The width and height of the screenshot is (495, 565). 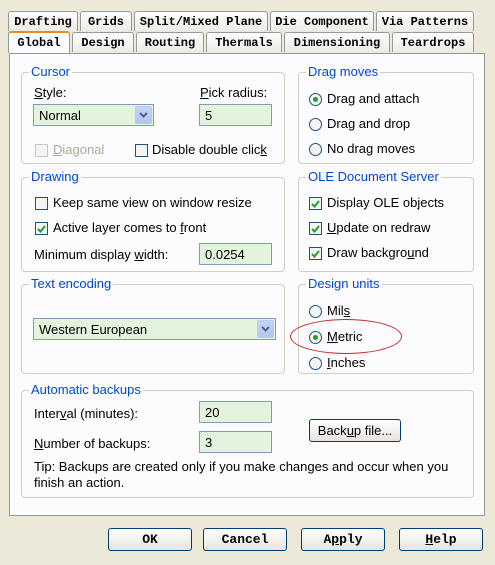 What do you see at coordinates (170, 42) in the screenshot?
I see `tab-routing: Routing` at bounding box center [170, 42].